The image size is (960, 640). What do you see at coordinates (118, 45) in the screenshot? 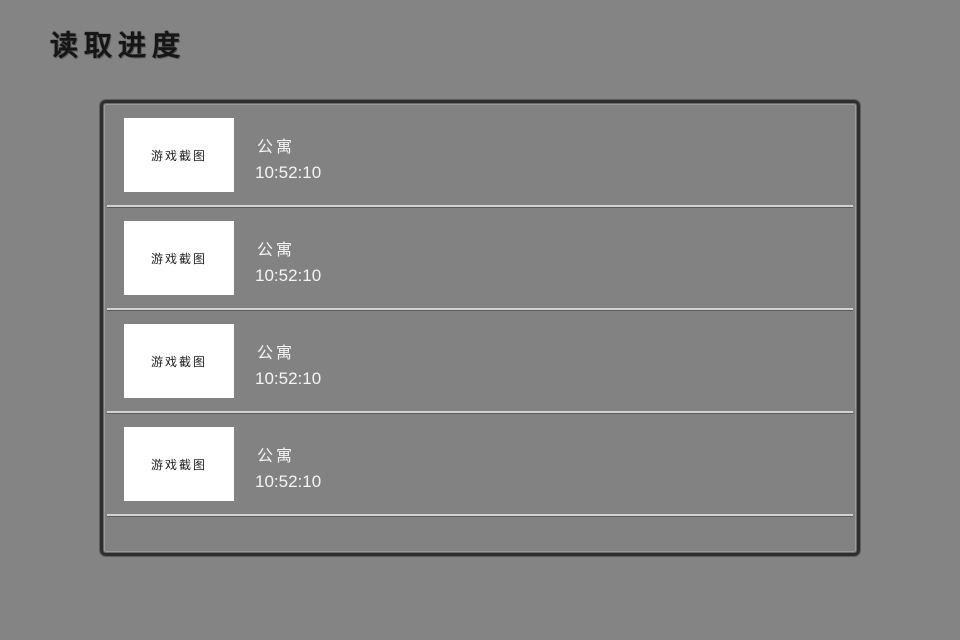
I see `page-title: 读取进度` at bounding box center [118, 45].